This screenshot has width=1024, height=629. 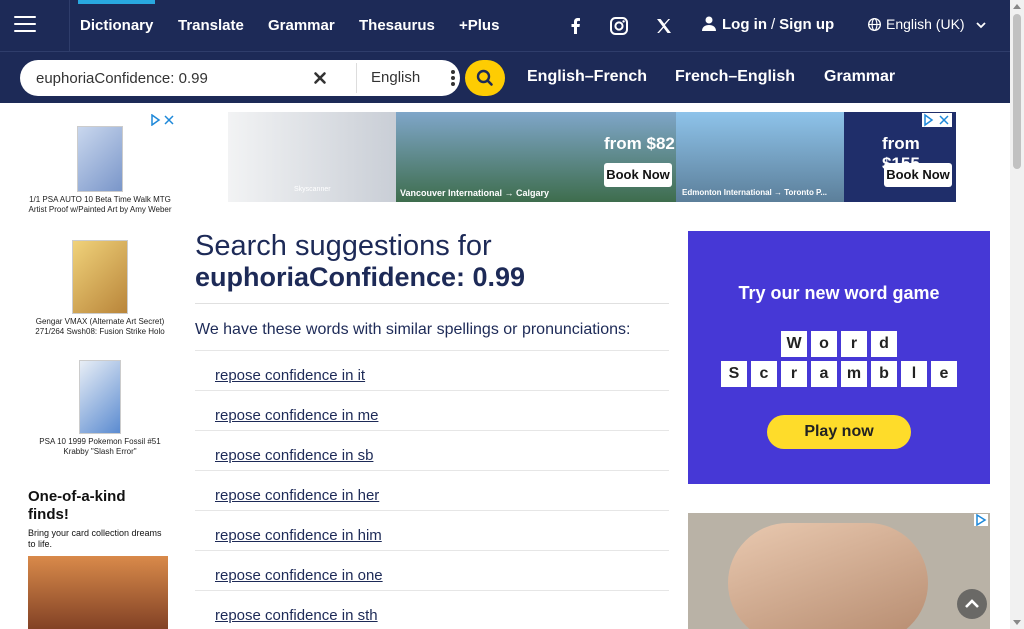 I want to click on book-now-button-2: Book Now, so click(x=918, y=175).